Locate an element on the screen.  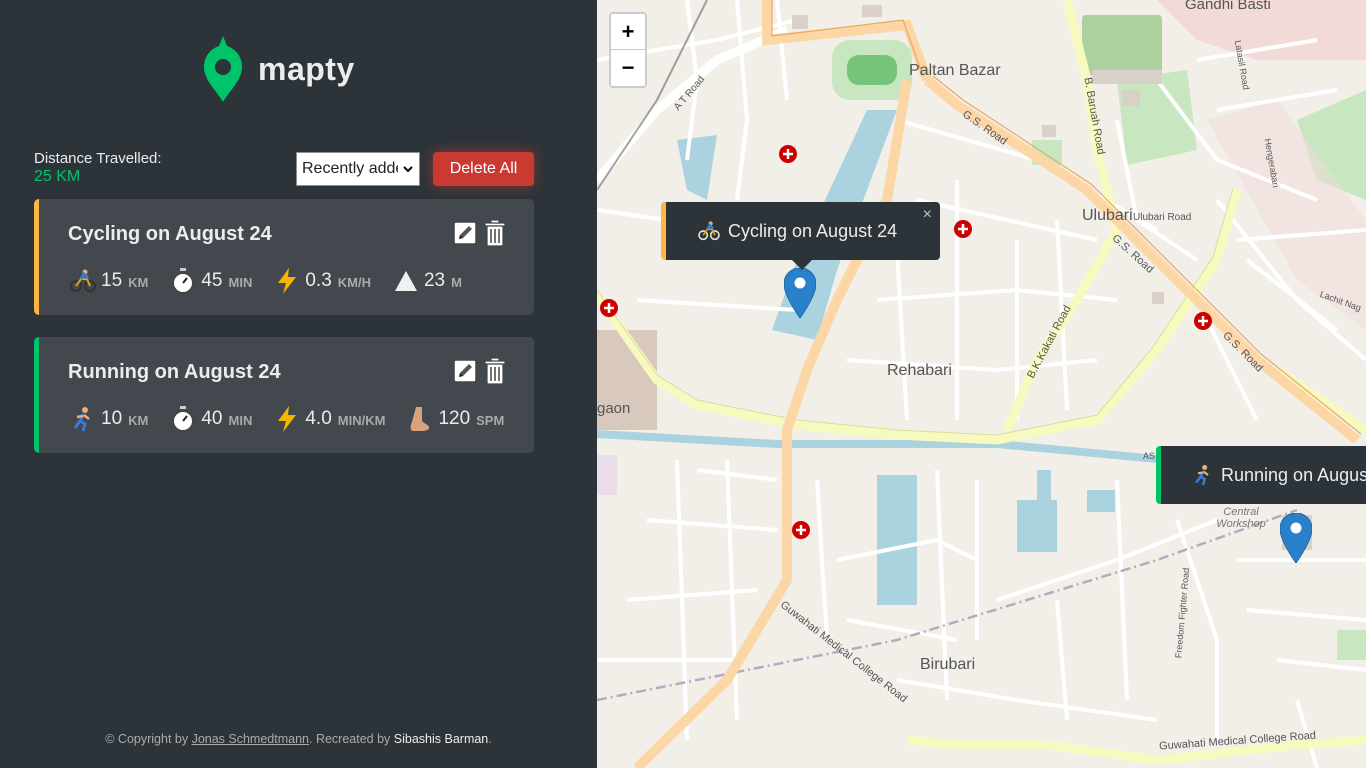
distance-value: 25 KM is located at coordinates (57, 176).